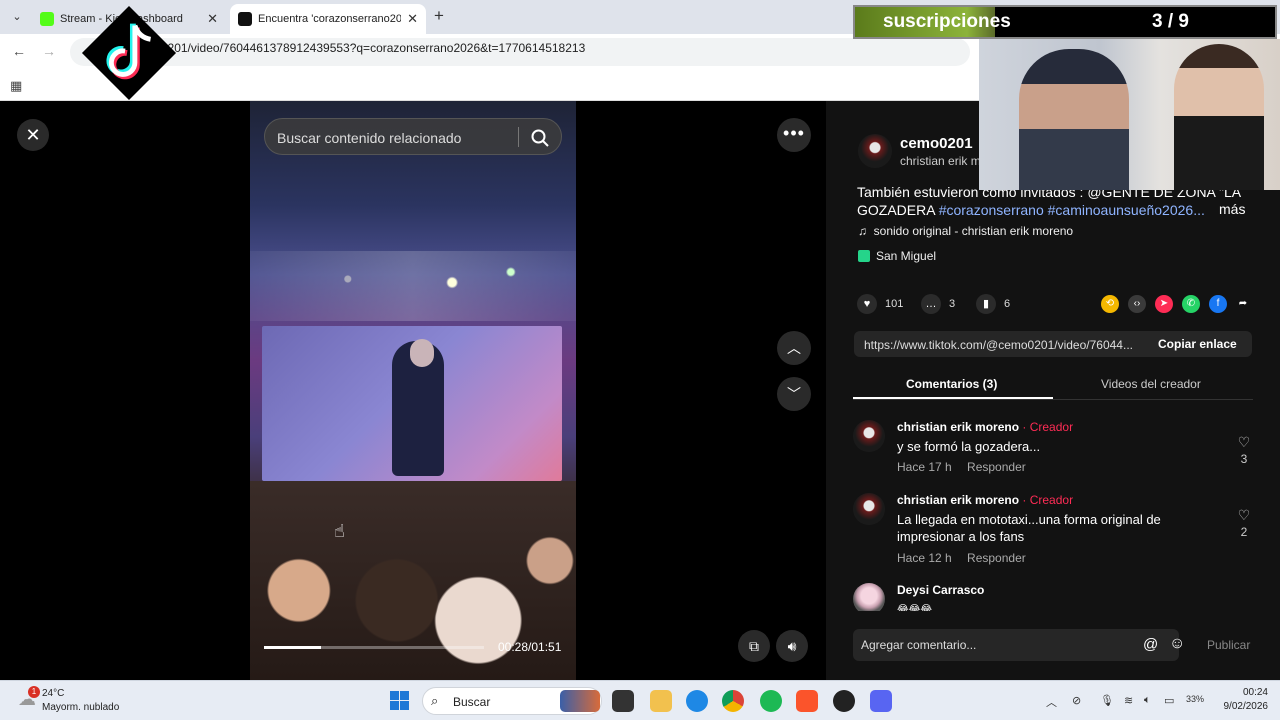 This screenshot has height=720, width=1280. Describe the element at coordinates (540, 138) in the screenshot. I see `search-icon` at that location.